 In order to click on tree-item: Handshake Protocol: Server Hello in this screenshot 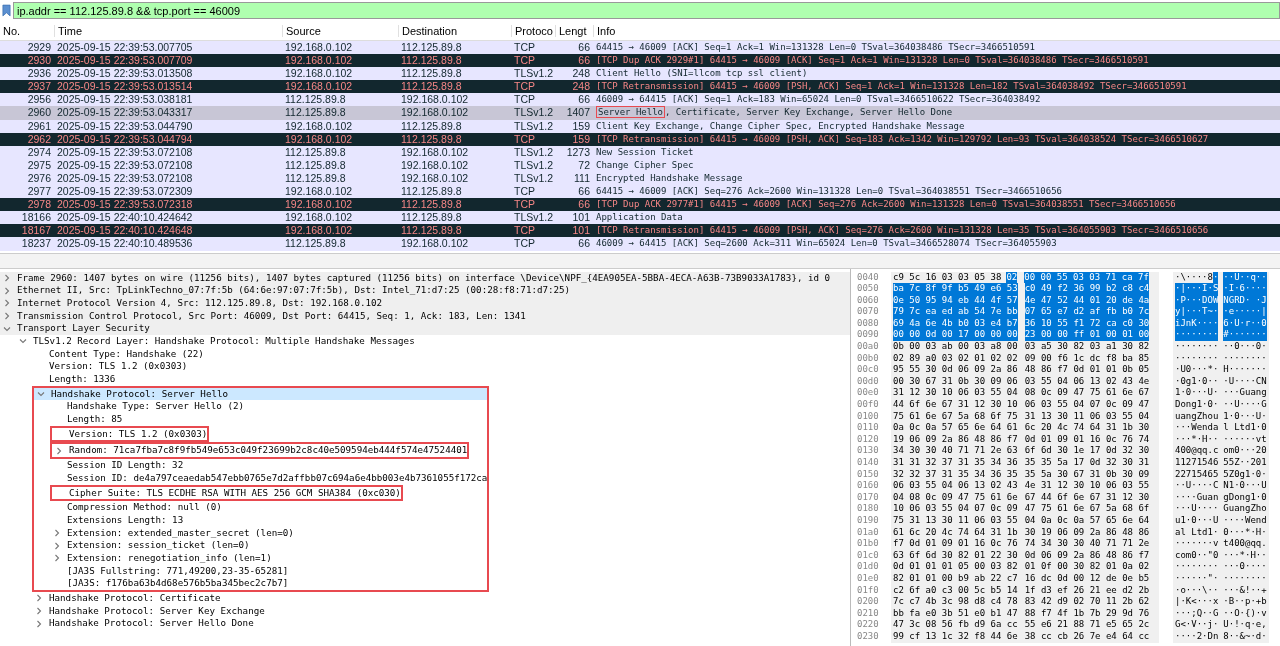, I will do `click(261, 394)`.